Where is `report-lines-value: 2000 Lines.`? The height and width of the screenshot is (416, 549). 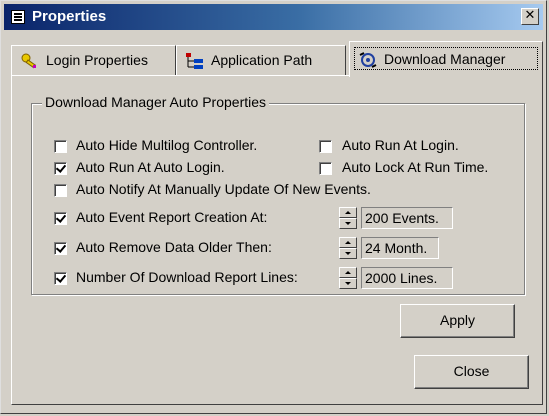
report-lines-value: 2000 Lines. is located at coordinates (407, 278).